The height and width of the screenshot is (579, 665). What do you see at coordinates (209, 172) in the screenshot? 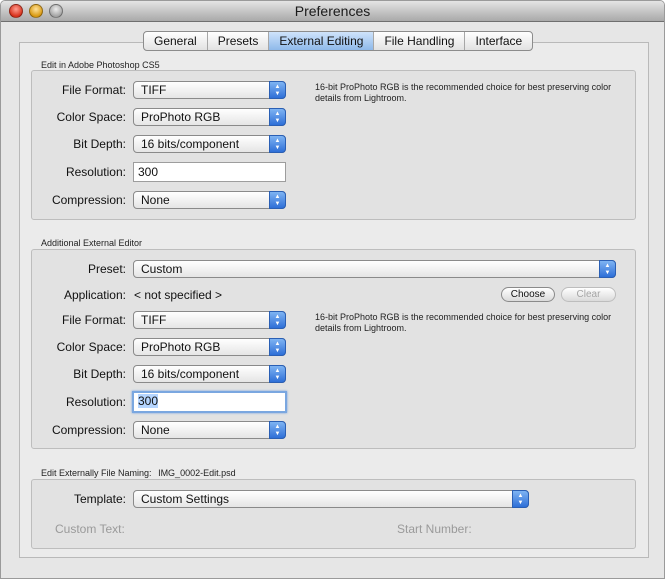
I see `ps-resolution-input: 300` at bounding box center [209, 172].